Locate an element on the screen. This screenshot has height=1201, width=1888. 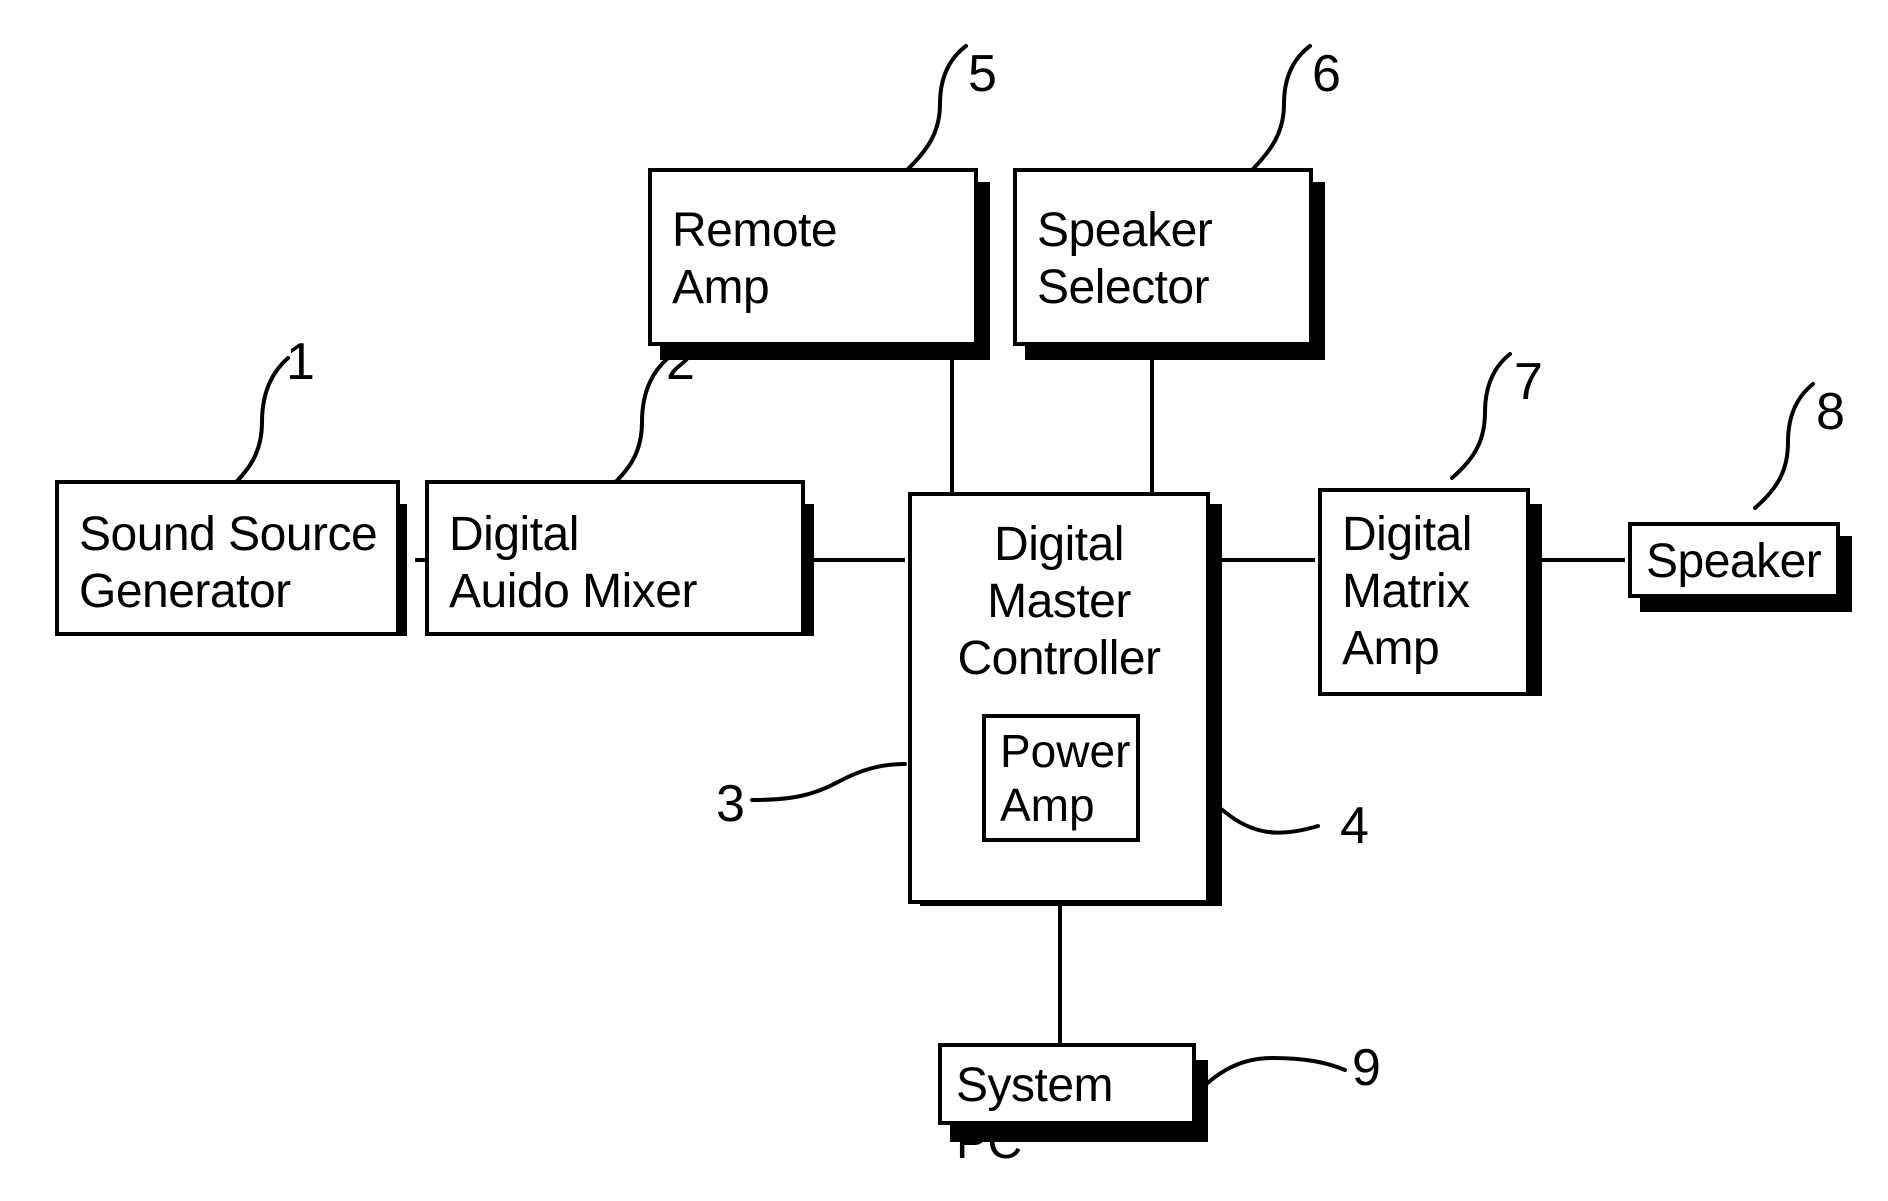
node-system-pc: System PC is located at coordinates (1067, 1106).